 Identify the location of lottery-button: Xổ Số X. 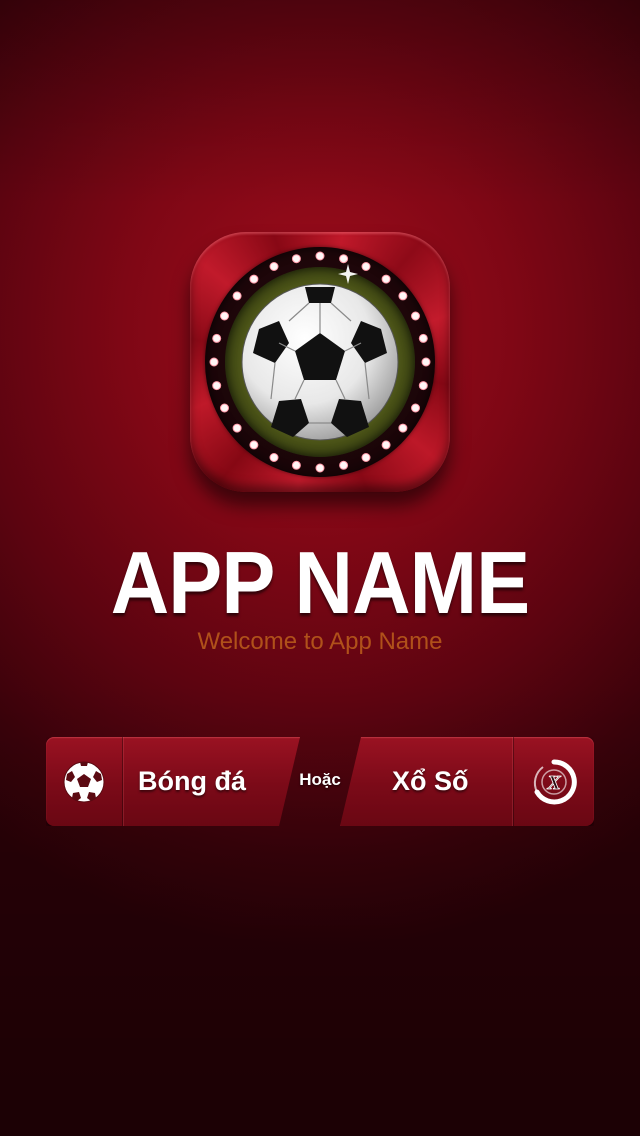
(467, 781).